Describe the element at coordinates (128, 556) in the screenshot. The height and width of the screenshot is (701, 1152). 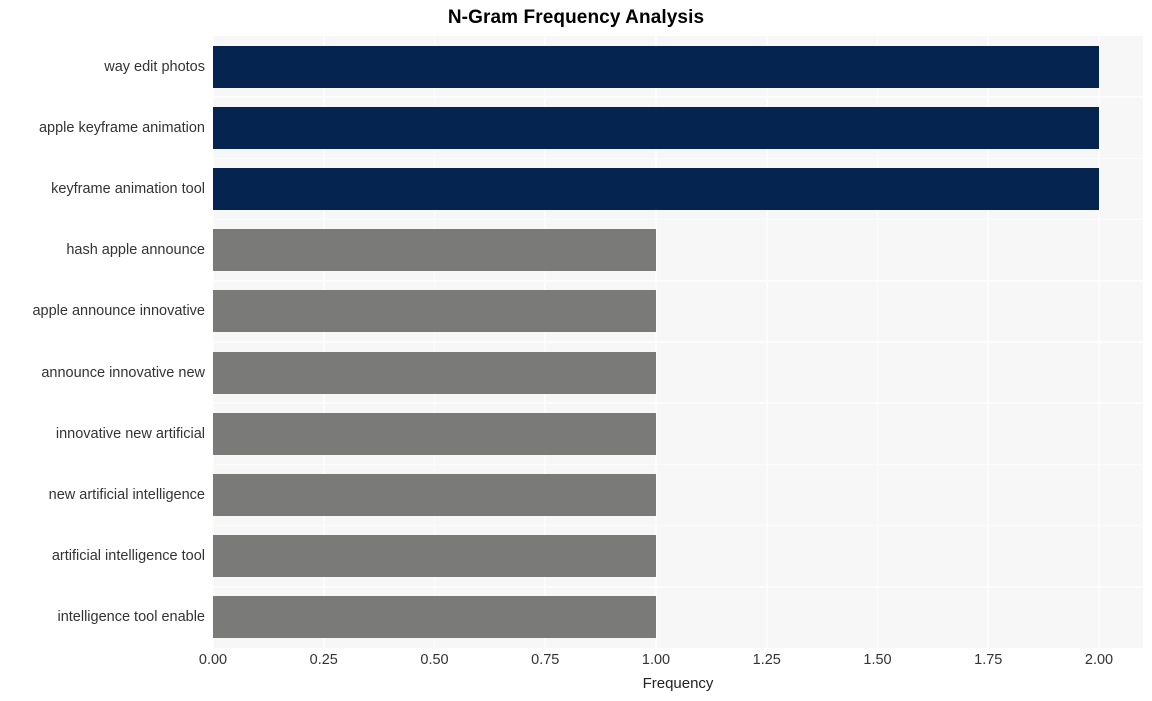
I see `y-axis-tick-label: artificial intelligence tool` at that location.